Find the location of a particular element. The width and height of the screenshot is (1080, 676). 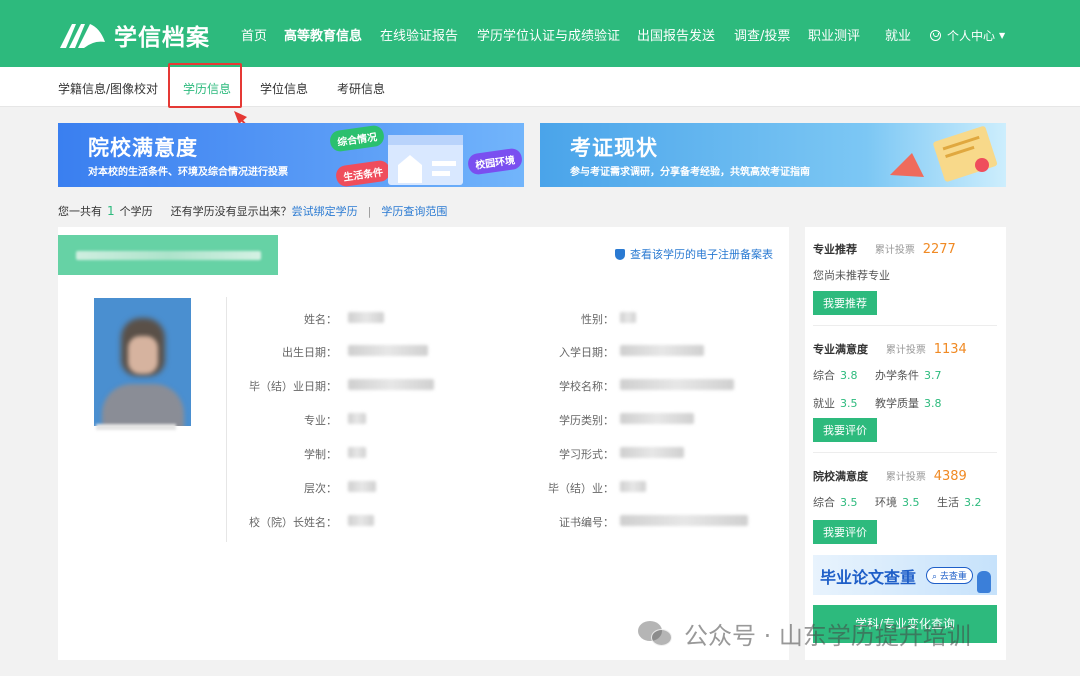

banner-tag: 校园环境 is located at coordinates (495, 161).